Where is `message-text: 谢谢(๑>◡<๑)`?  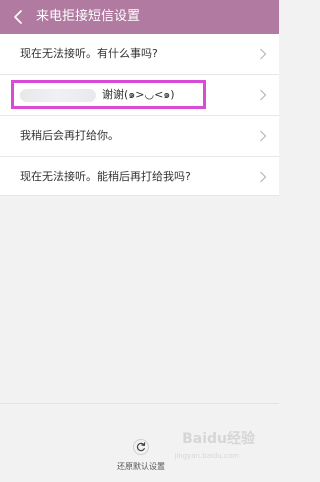
message-text: 谢谢(๑>◡<๑) is located at coordinates (138, 94).